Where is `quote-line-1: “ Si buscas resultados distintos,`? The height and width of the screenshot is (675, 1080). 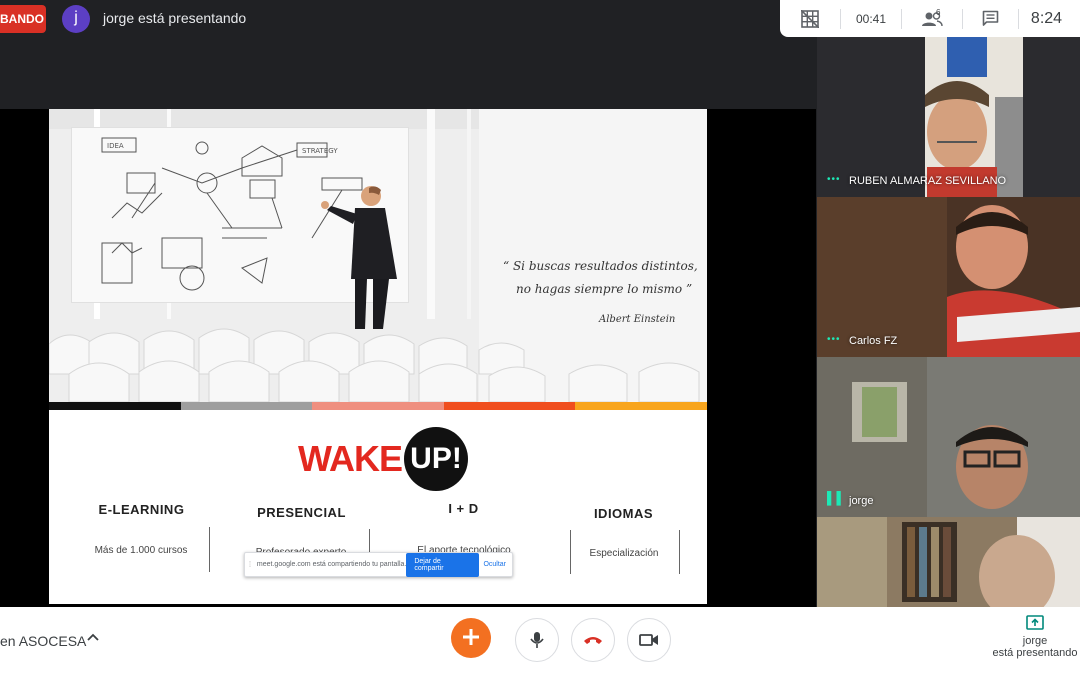
quote-line-1: “ Si buscas resultados distintos, is located at coordinates (600, 266).